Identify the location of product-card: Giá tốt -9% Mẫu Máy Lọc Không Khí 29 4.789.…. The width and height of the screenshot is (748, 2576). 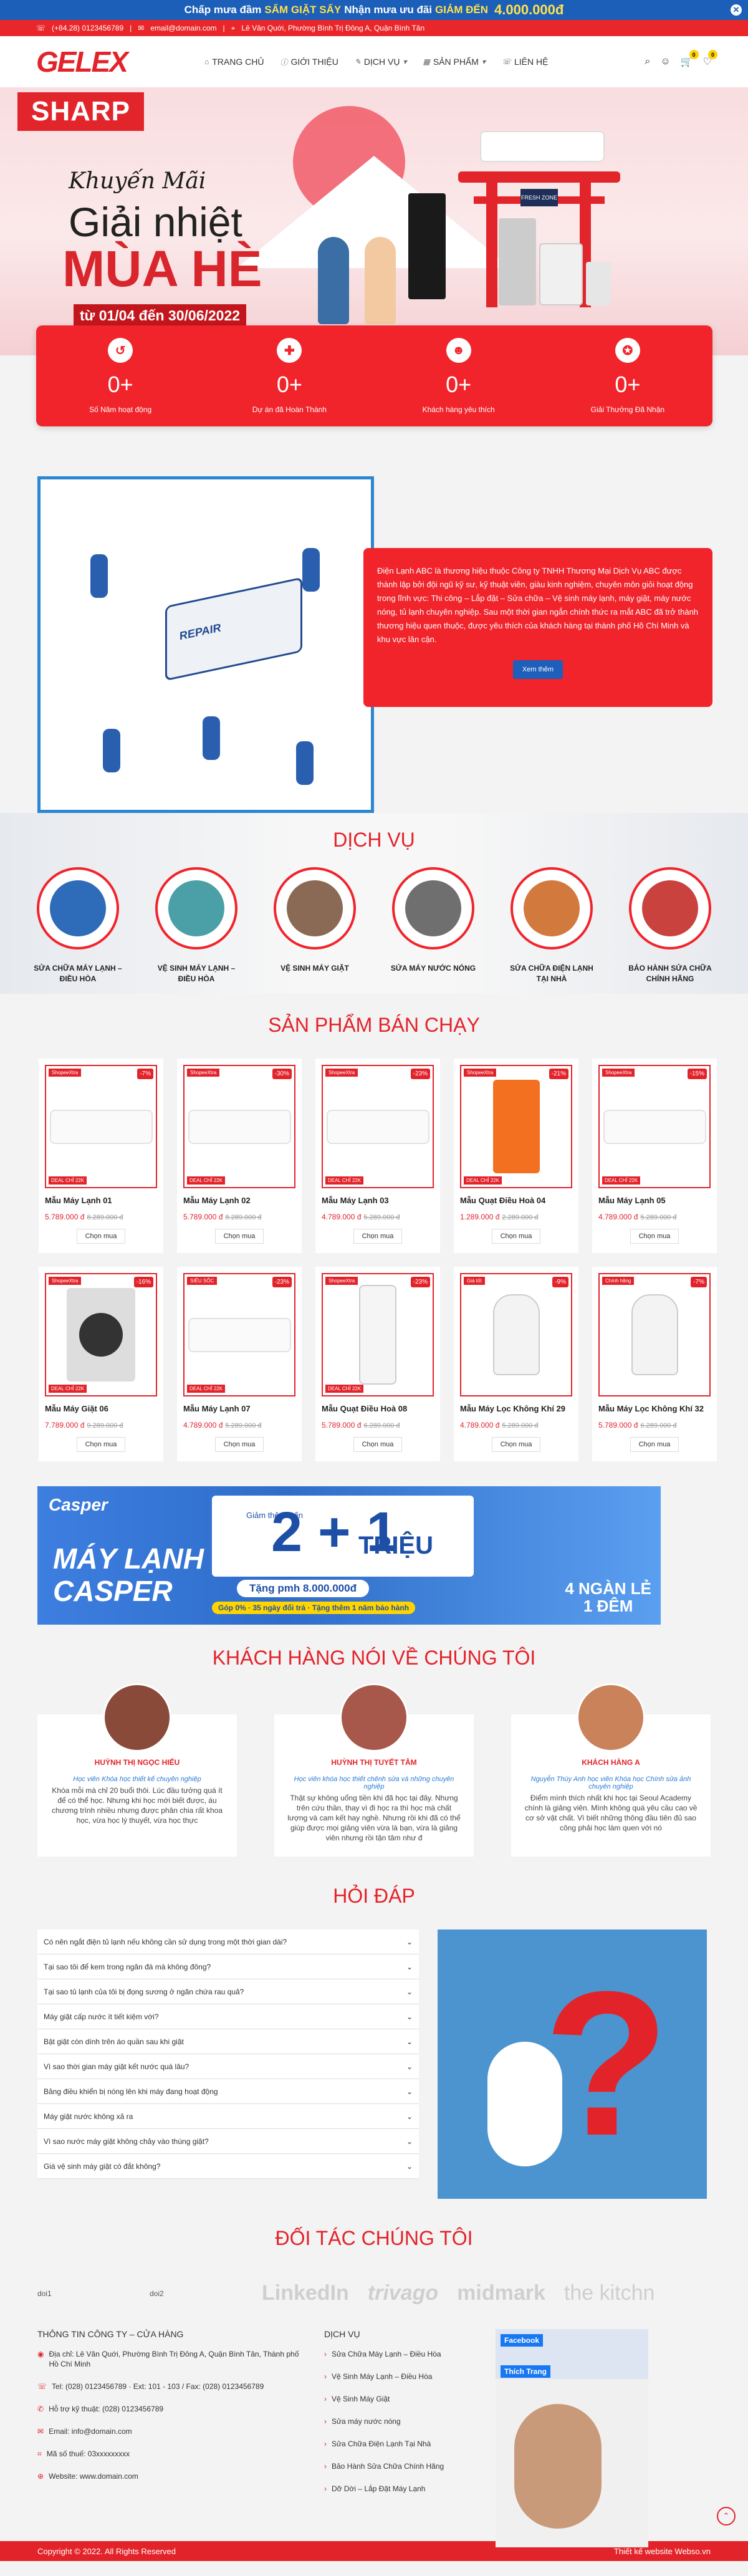
(516, 1364).